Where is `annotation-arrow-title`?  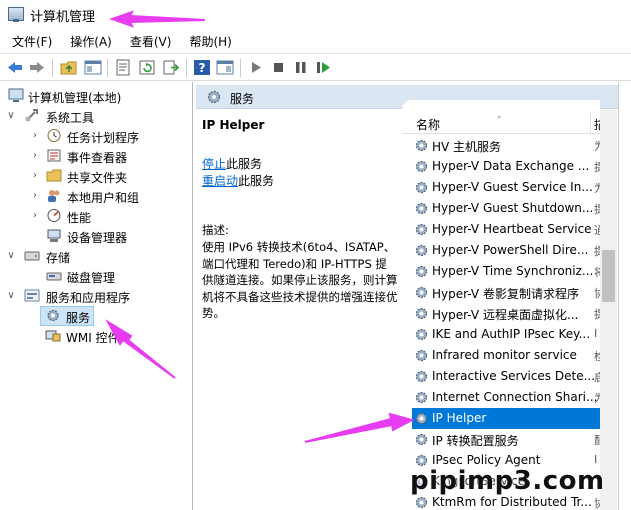
annotation-arrow-title is located at coordinates (157, 19).